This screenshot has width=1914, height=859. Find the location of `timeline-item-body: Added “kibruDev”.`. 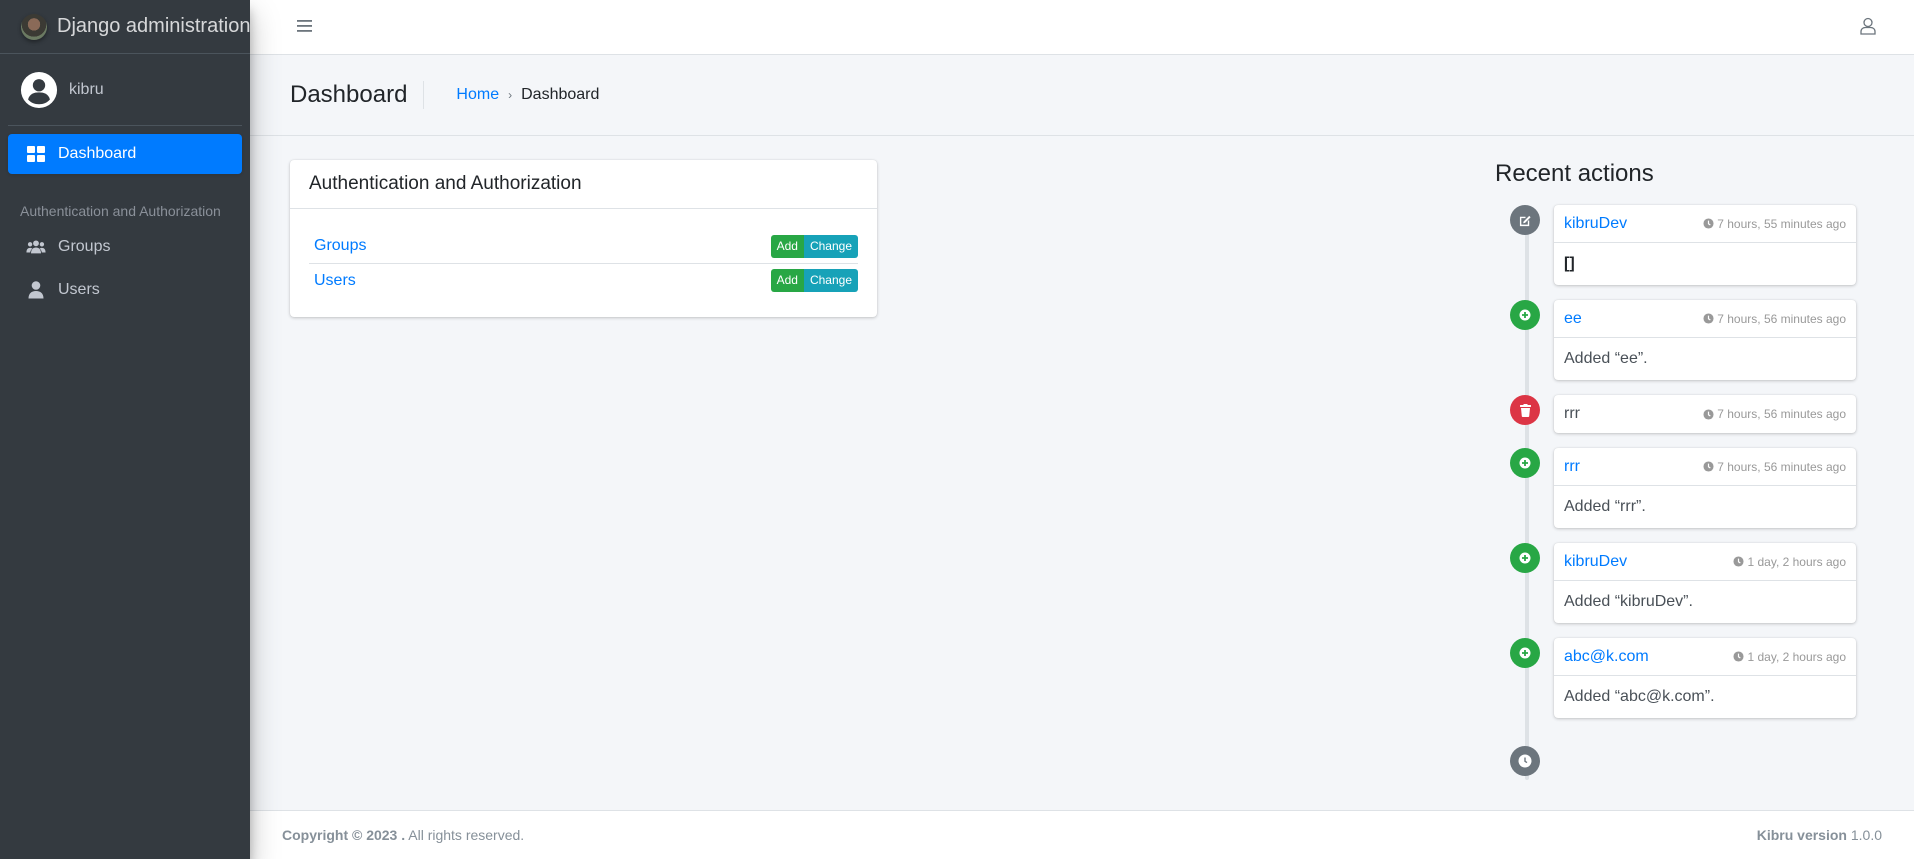

timeline-item-body: Added “kibruDev”. is located at coordinates (1628, 601).